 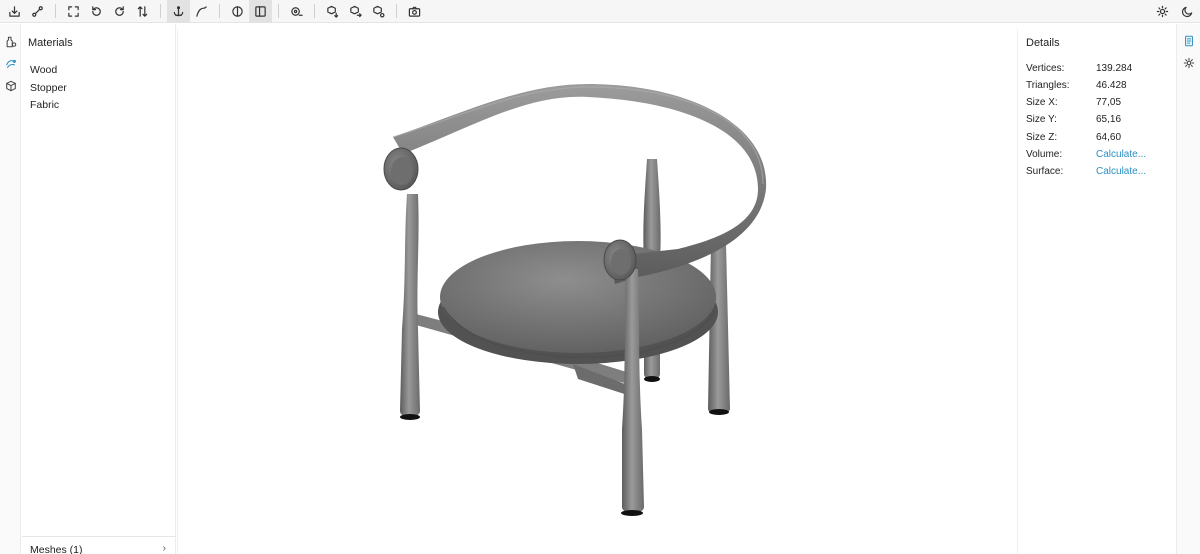 I want to click on detail-label: Surface:, so click(x=1045, y=171).